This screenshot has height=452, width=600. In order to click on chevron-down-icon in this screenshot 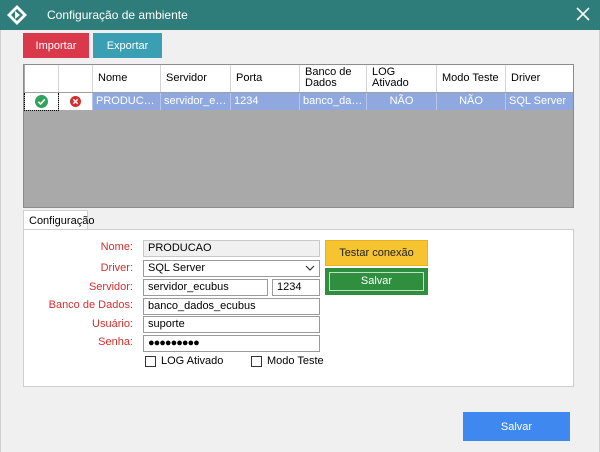, I will do `click(310, 268)`.